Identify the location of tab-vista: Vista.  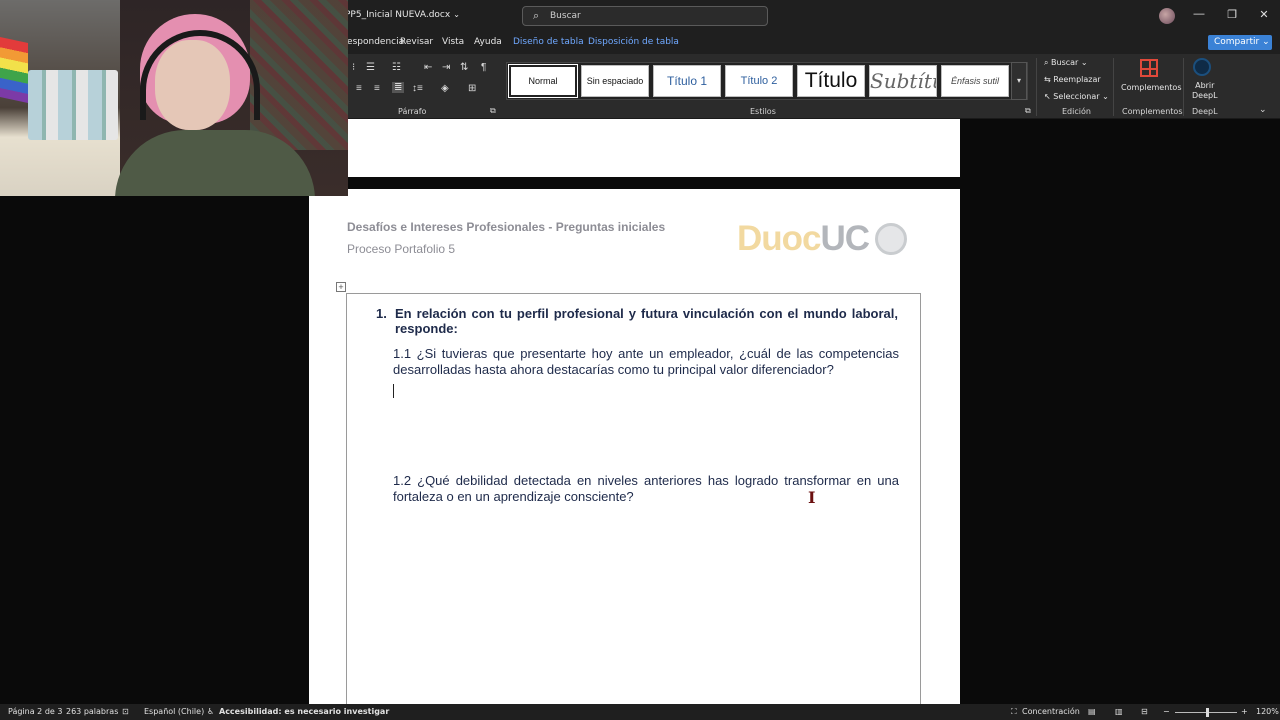
(453, 42).